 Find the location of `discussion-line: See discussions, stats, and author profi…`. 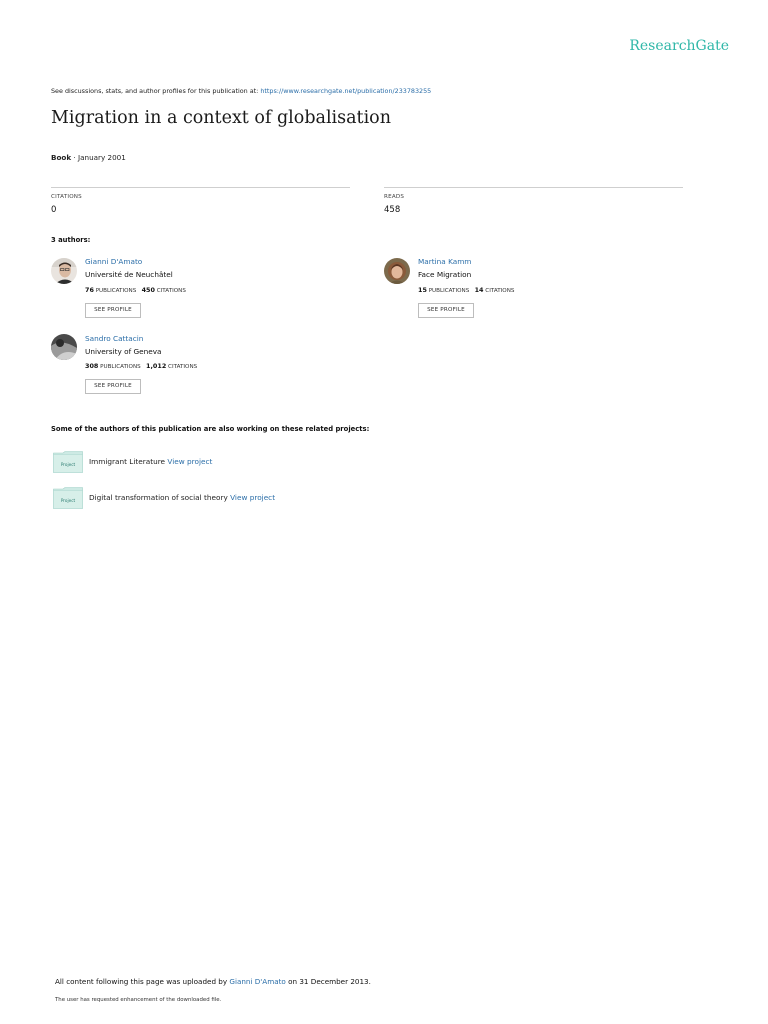

discussion-line: See discussions, stats, and author profi… is located at coordinates (241, 91).